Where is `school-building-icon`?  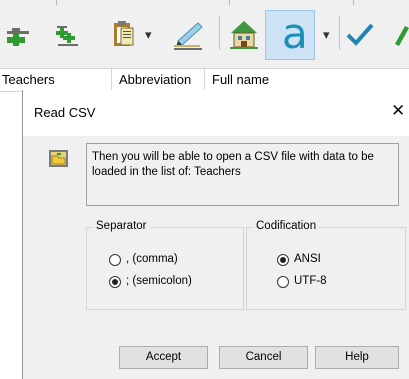
school-building-icon is located at coordinates (244, 35).